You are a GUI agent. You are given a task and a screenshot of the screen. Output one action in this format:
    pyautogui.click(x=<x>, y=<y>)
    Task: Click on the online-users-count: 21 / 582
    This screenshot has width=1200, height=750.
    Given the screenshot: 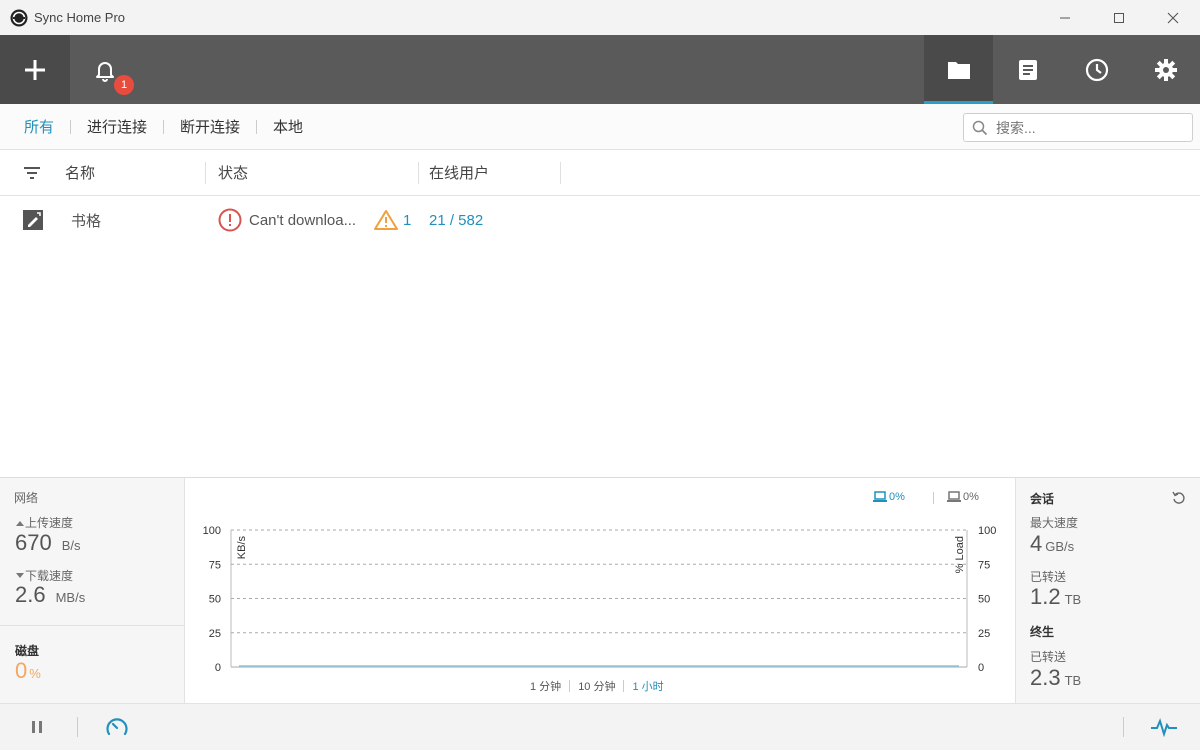 What is the action you would take?
    pyautogui.click(x=456, y=220)
    